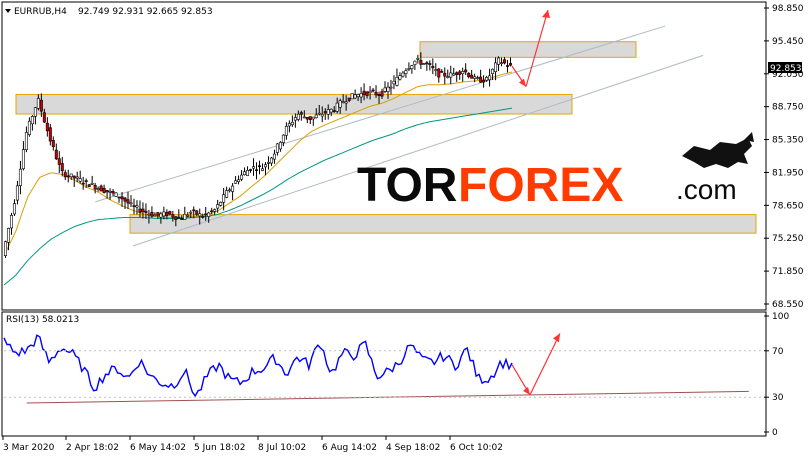 This screenshot has height=458, width=808. I want to click on rsi-tick-label: 70, so click(778, 352).